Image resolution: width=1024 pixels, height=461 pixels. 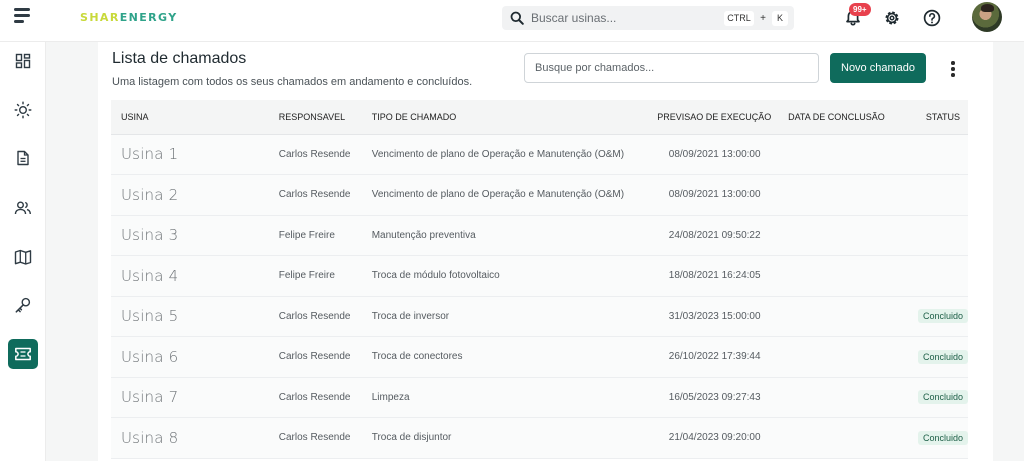 I want to click on usina-name: Usina 7, so click(x=150, y=397).